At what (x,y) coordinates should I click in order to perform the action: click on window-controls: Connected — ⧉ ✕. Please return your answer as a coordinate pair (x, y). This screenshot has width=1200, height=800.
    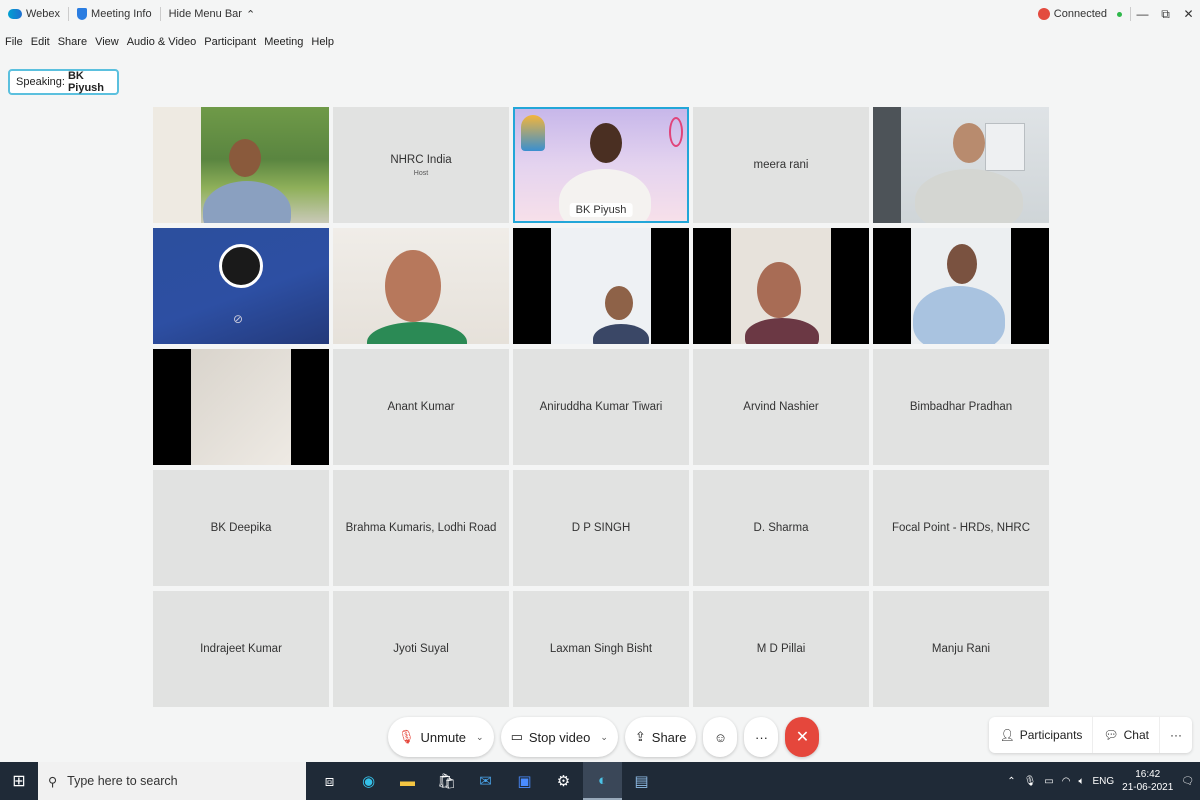
    Looking at the image, I should click on (1115, 14).